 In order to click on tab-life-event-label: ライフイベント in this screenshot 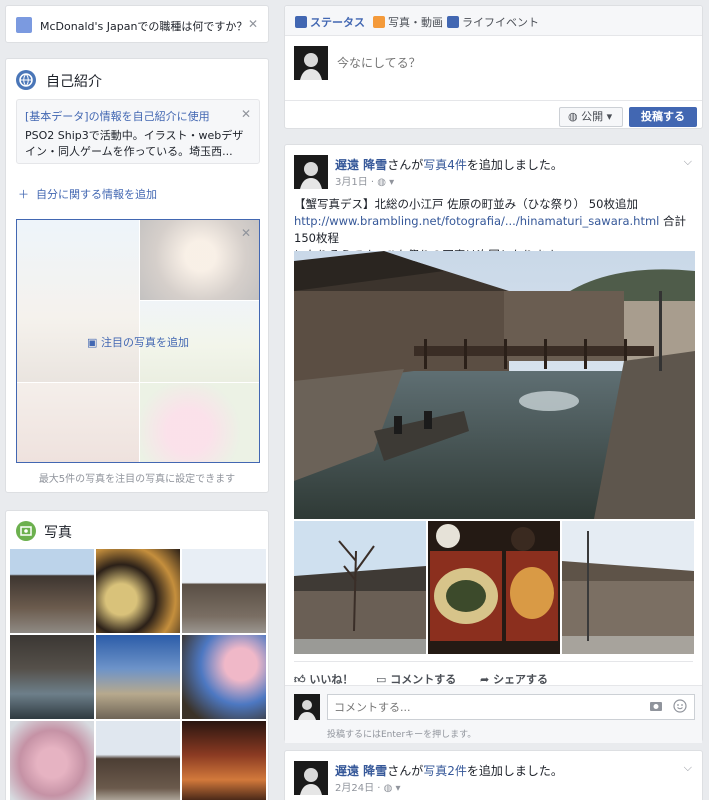, I will do `click(500, 22)`.